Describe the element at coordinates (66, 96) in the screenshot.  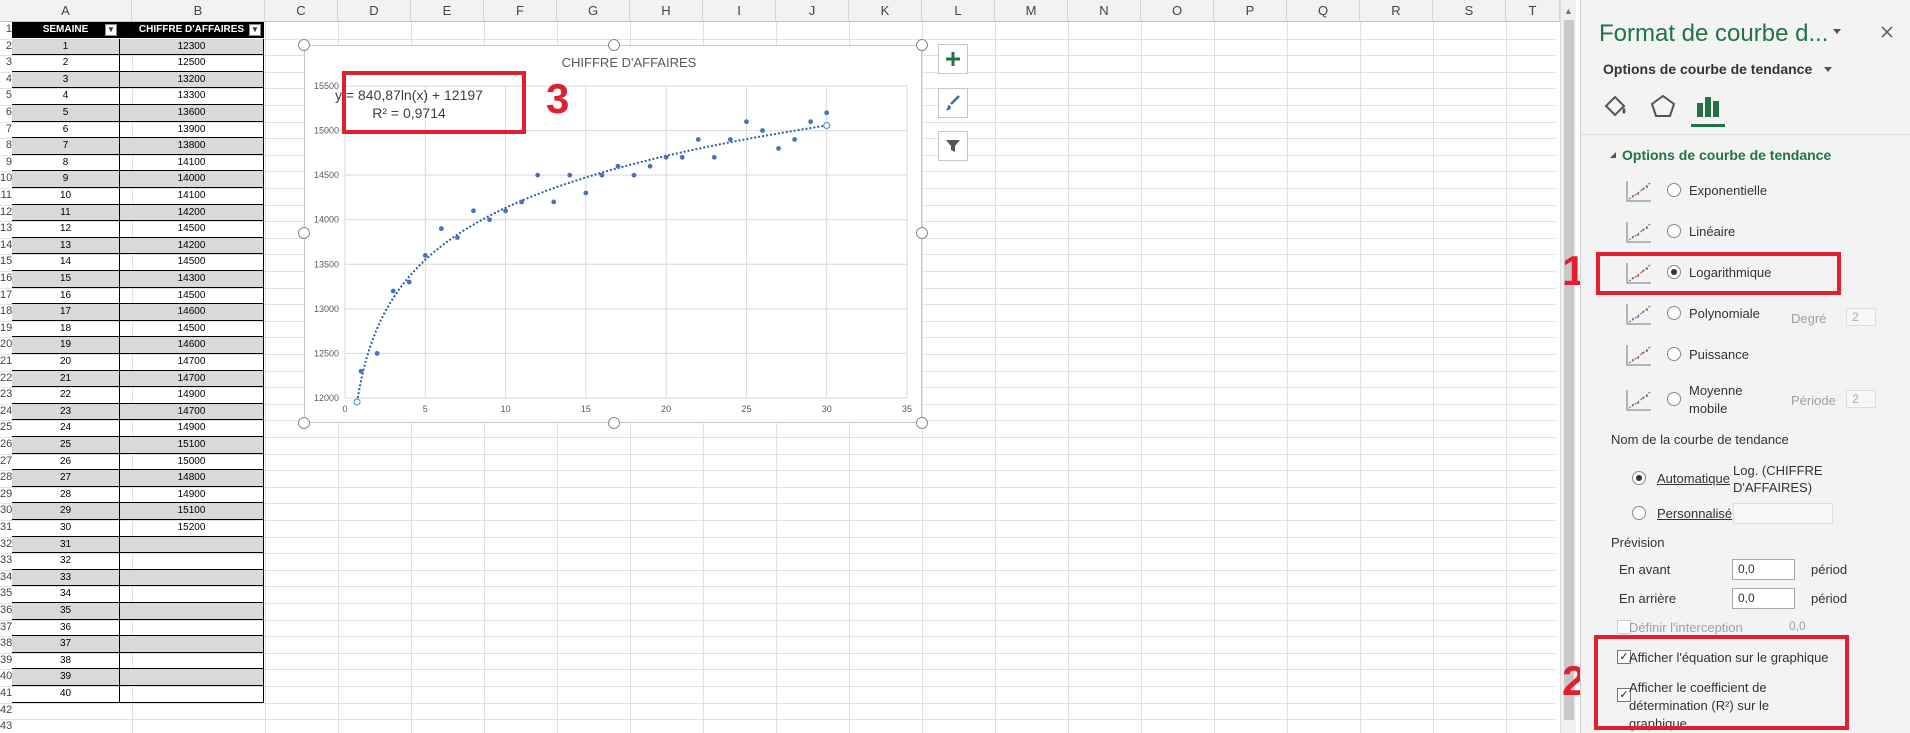
I see `week-cell: 4` at that location.